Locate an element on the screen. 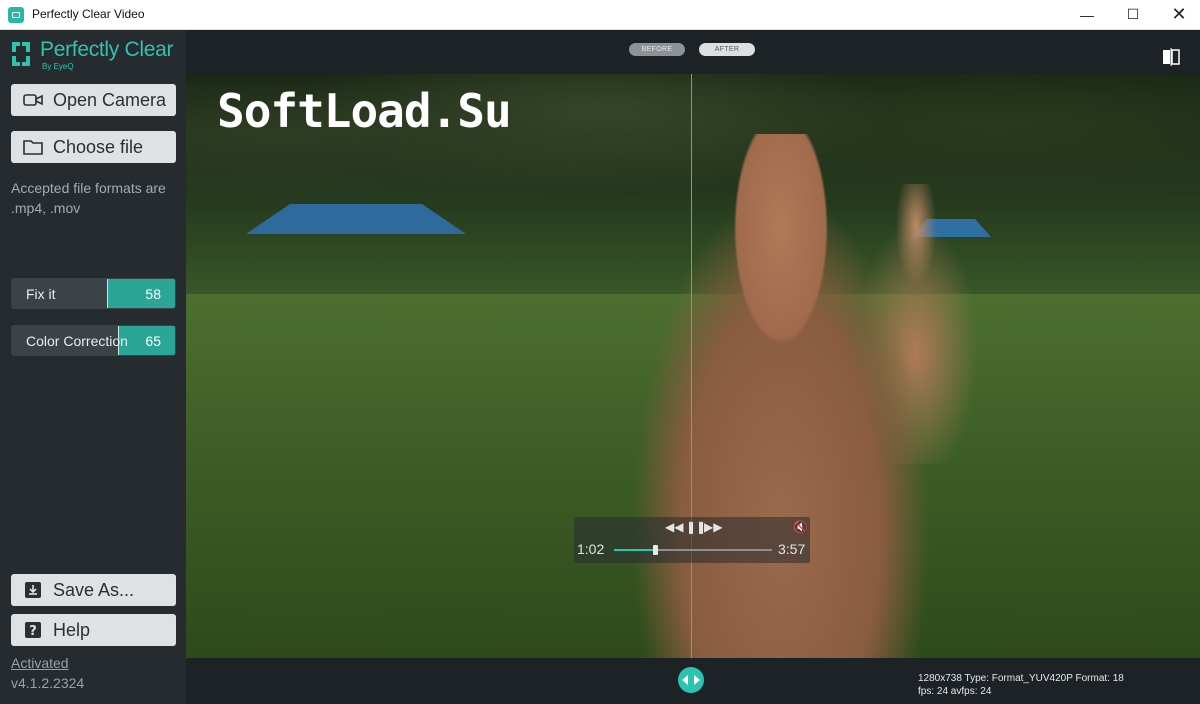 The height and width of the screenshot is (704, 1200). current-time: 1:02 is located at coordinates (591, 549).